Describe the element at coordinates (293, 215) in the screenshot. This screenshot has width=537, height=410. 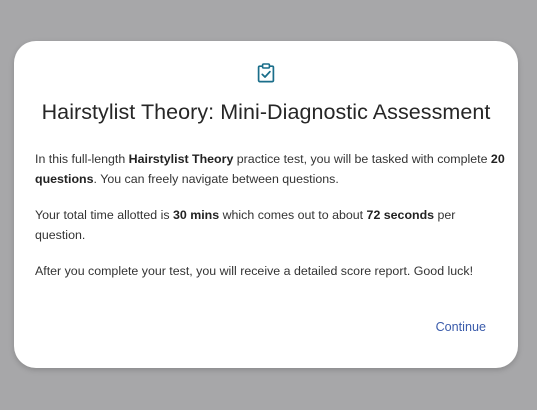
I see `time-text: which comes out to about` at that location.